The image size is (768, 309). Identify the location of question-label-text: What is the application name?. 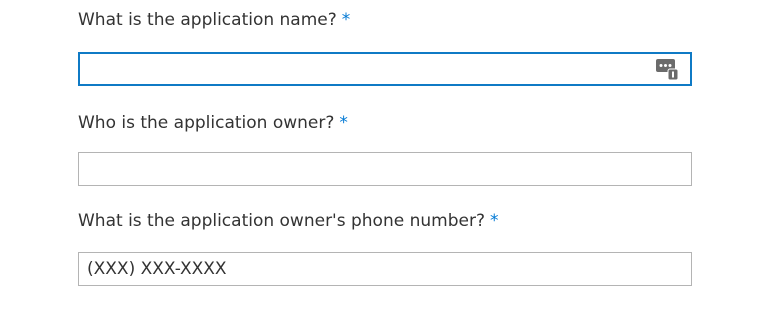
(207, 20).